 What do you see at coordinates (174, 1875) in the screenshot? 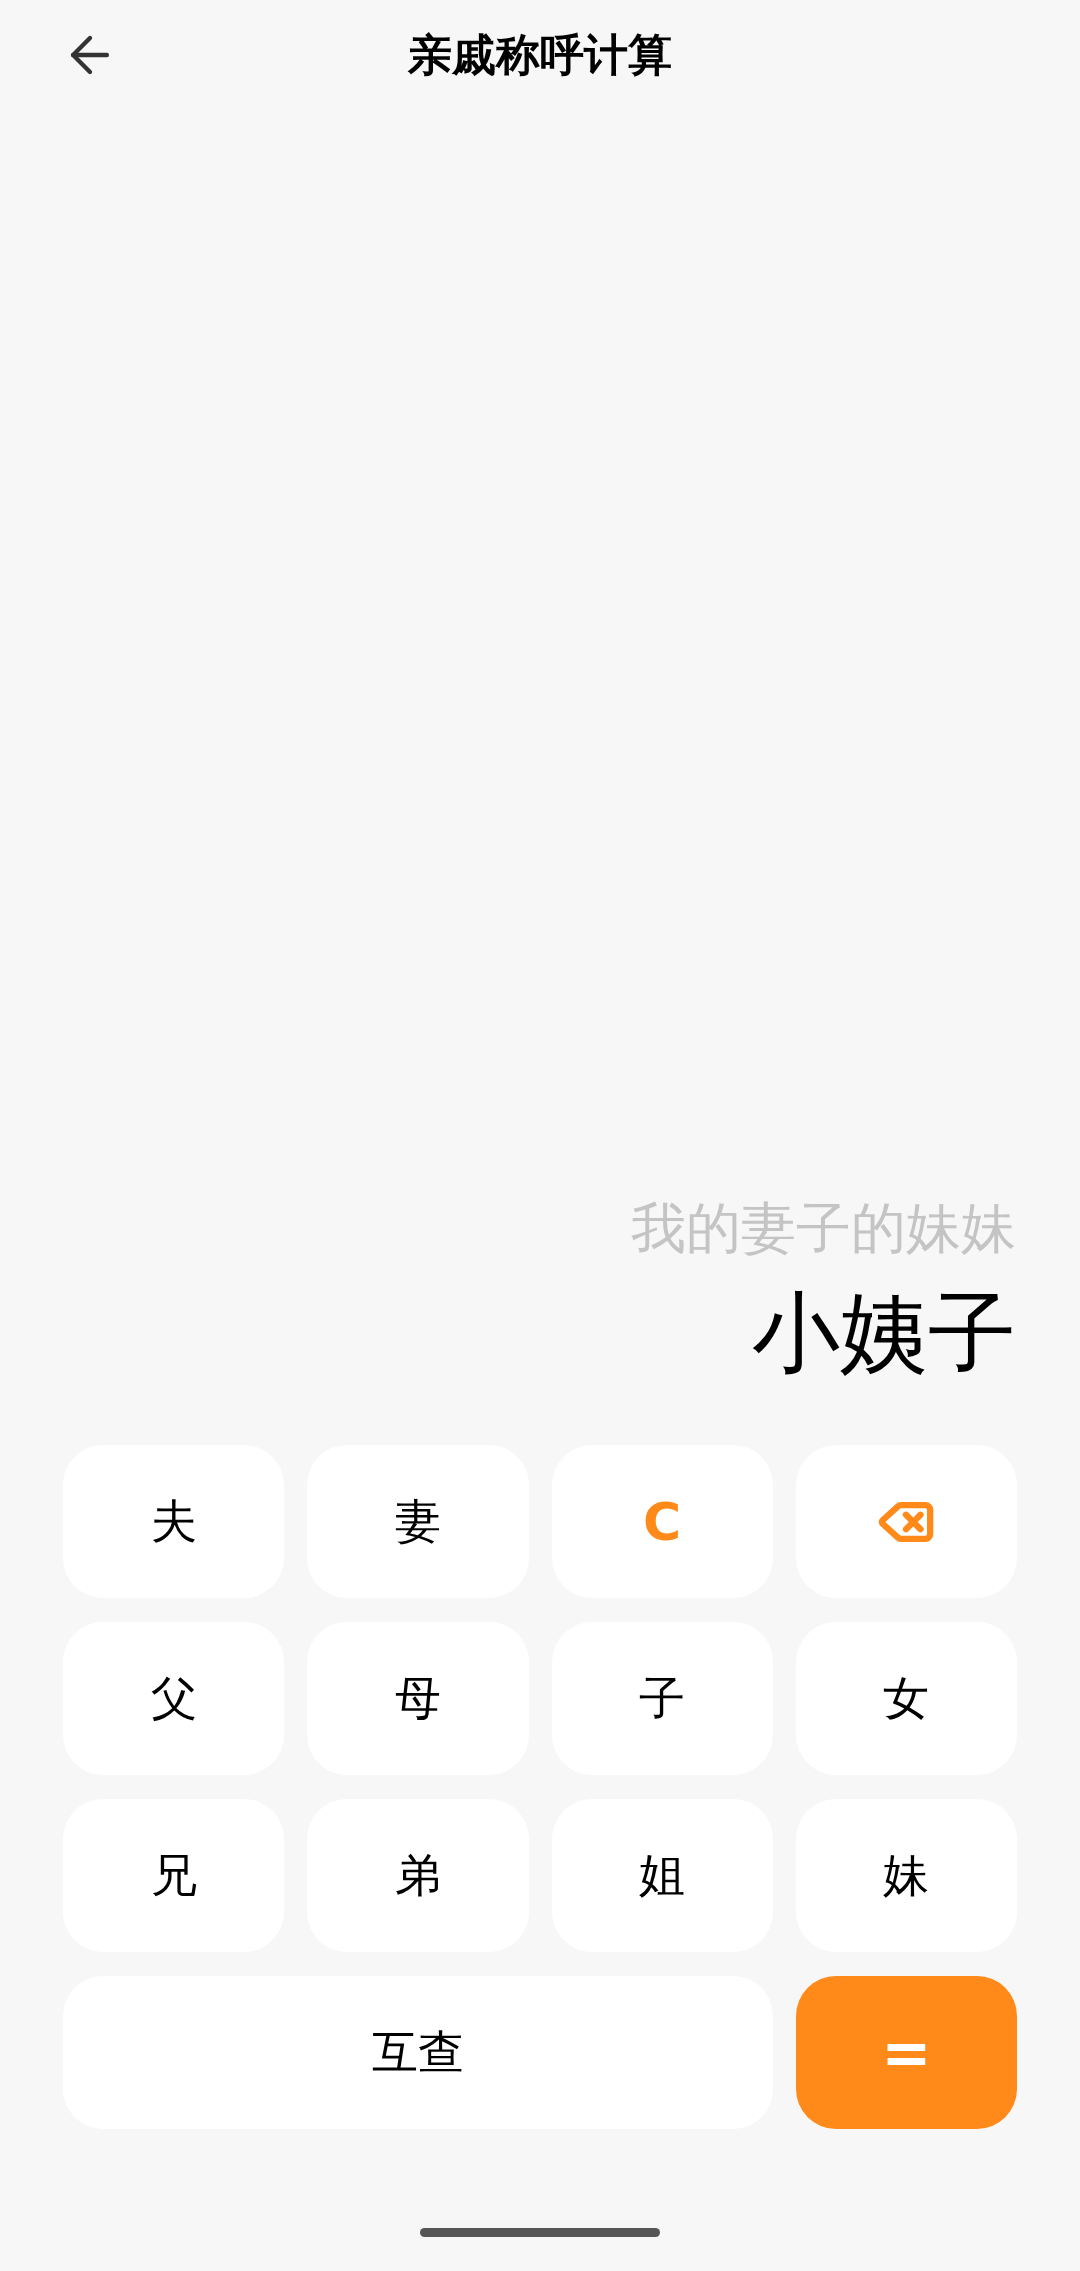
I see `relation-key: 兄` at bounding box center [174, 1875].